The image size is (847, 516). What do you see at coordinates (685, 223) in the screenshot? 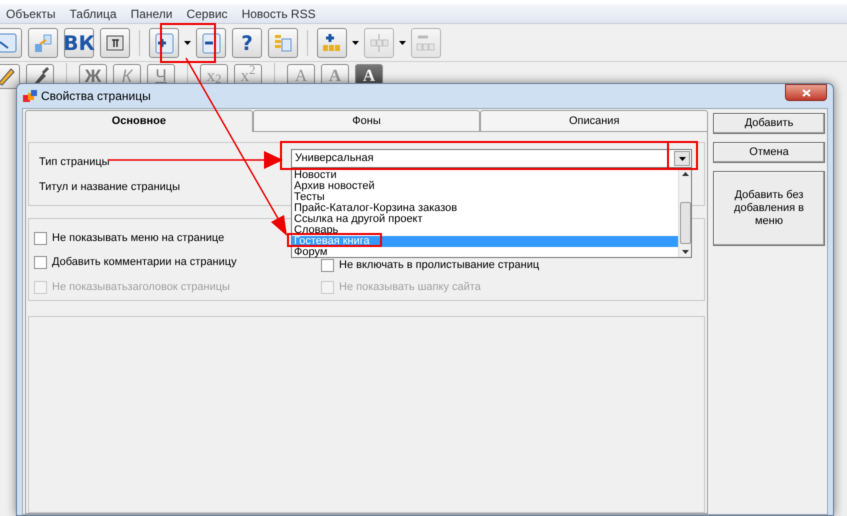
I see `scroll-thumb` at bounding box center [685, 223].